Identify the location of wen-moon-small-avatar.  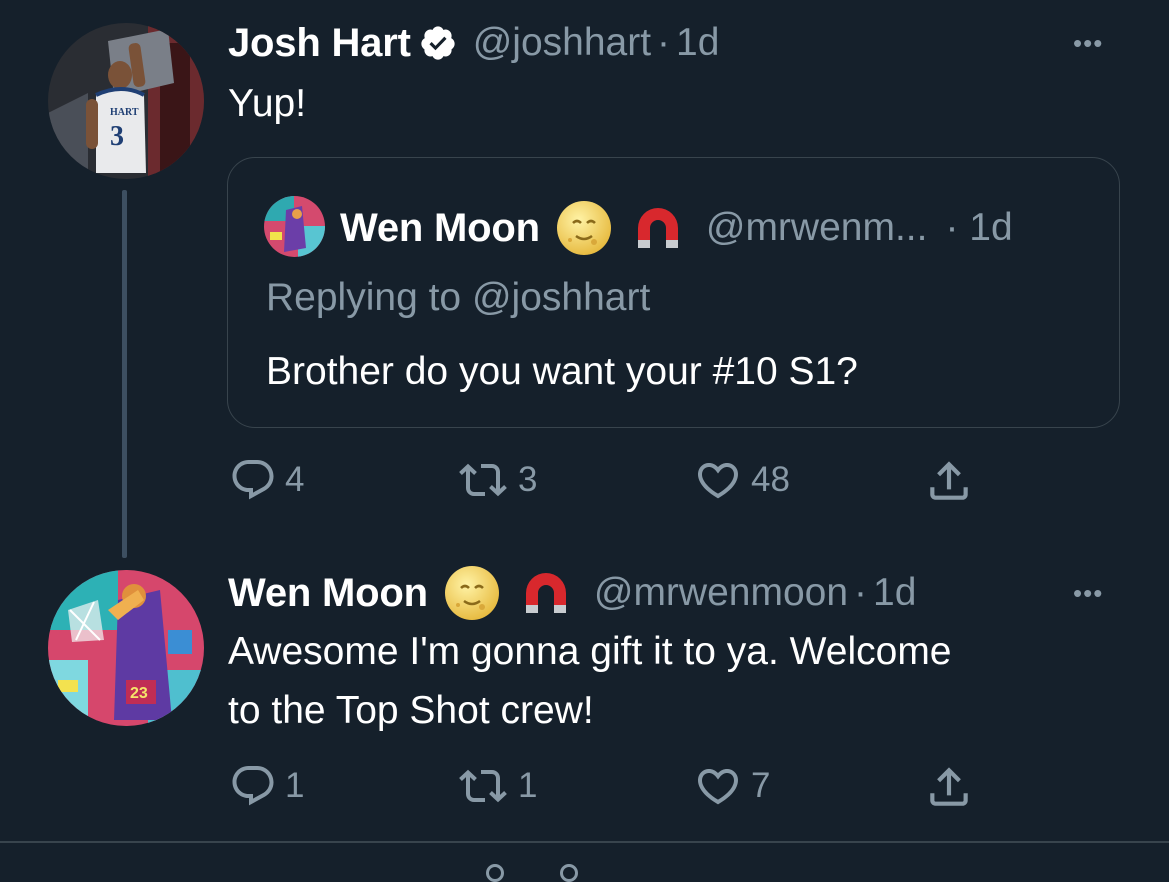
(294, 226).